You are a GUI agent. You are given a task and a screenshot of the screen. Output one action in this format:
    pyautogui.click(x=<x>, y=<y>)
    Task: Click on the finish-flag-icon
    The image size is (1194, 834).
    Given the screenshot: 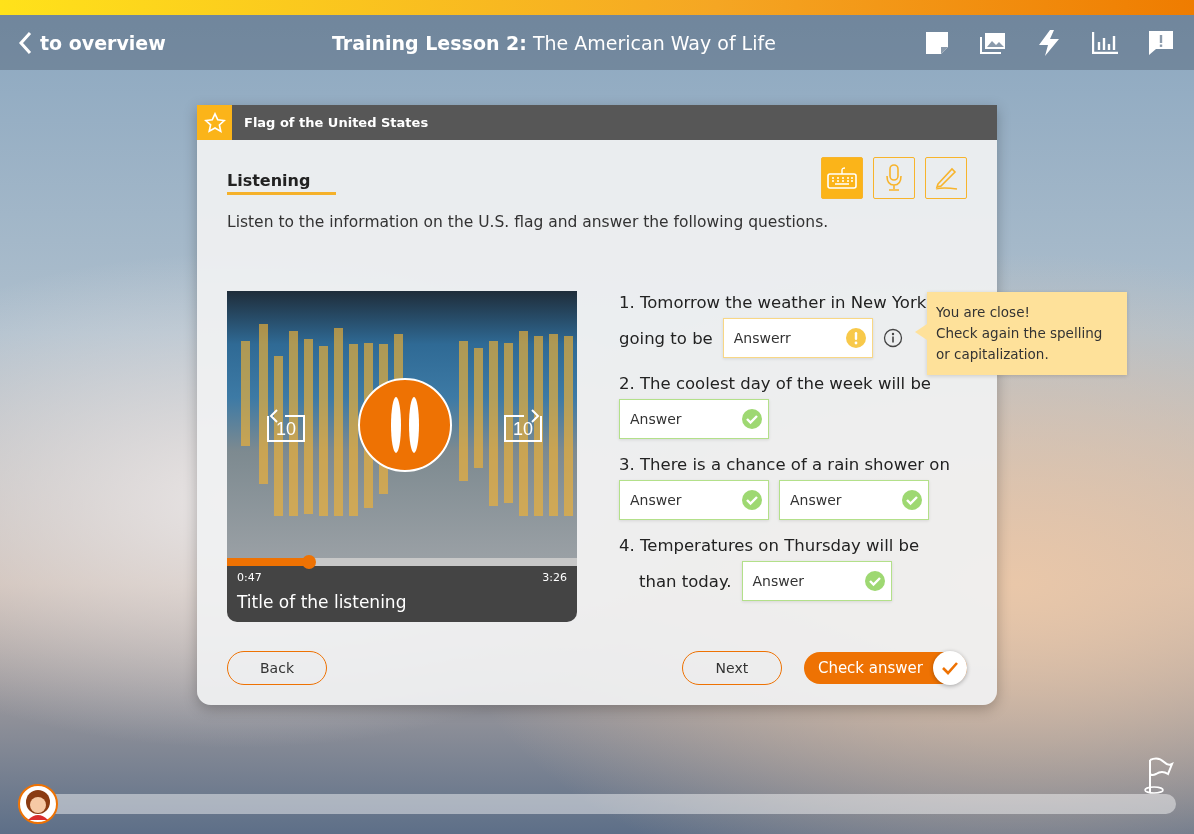 What is the action you would take?
    pyautogui.click(x=1159, y=775)
    